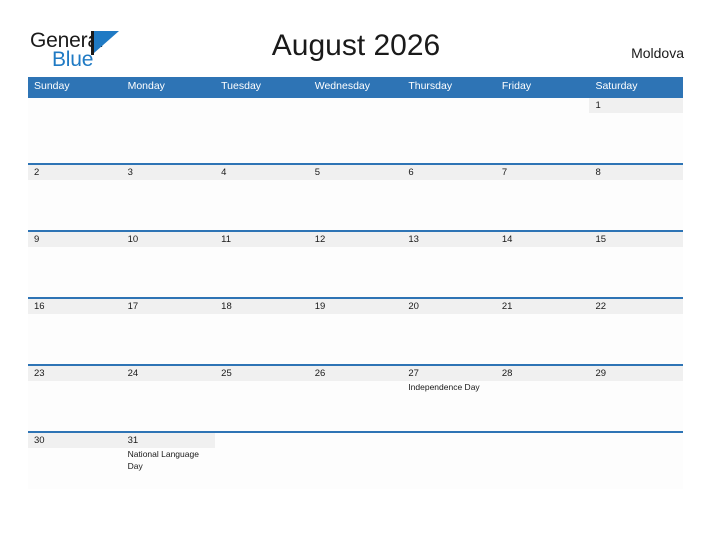 Image resolution: width=712 pixels, height=550 pixels. Describe the element at coordinates (241, 86) in the screenshot. I see `weekday-tuesday: Tuesday` at that location.